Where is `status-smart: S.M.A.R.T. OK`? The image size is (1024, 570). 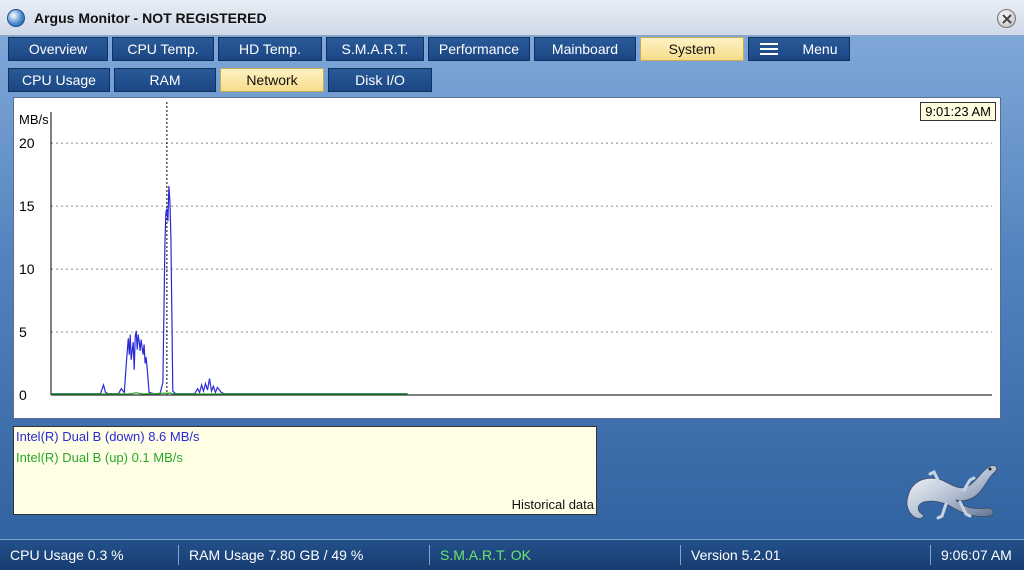 status-smart: S.M.A.R.T. OK is located at coordinates (480, 555).